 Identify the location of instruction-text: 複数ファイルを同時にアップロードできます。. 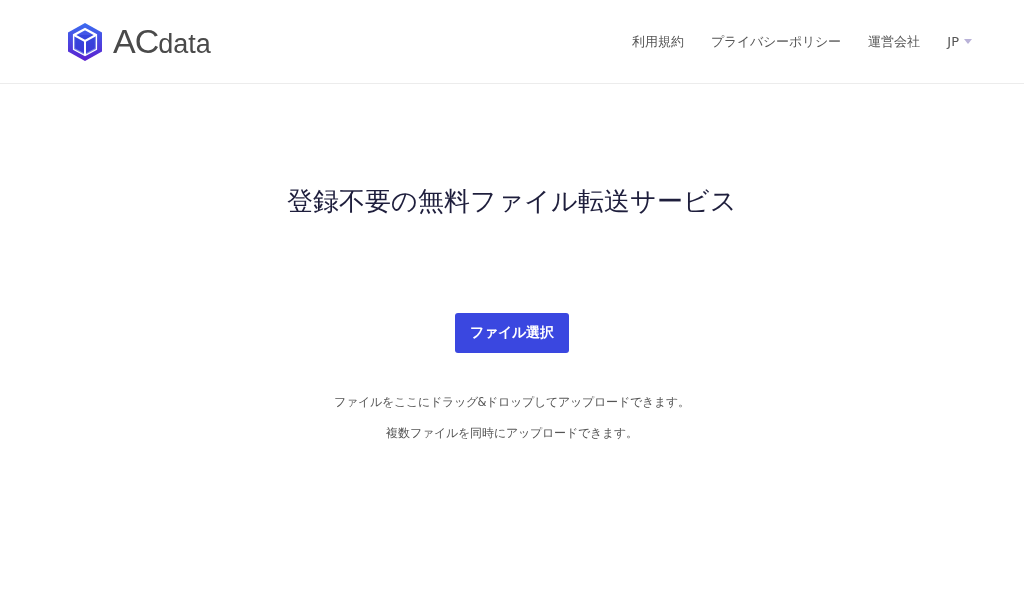
(512, 433).